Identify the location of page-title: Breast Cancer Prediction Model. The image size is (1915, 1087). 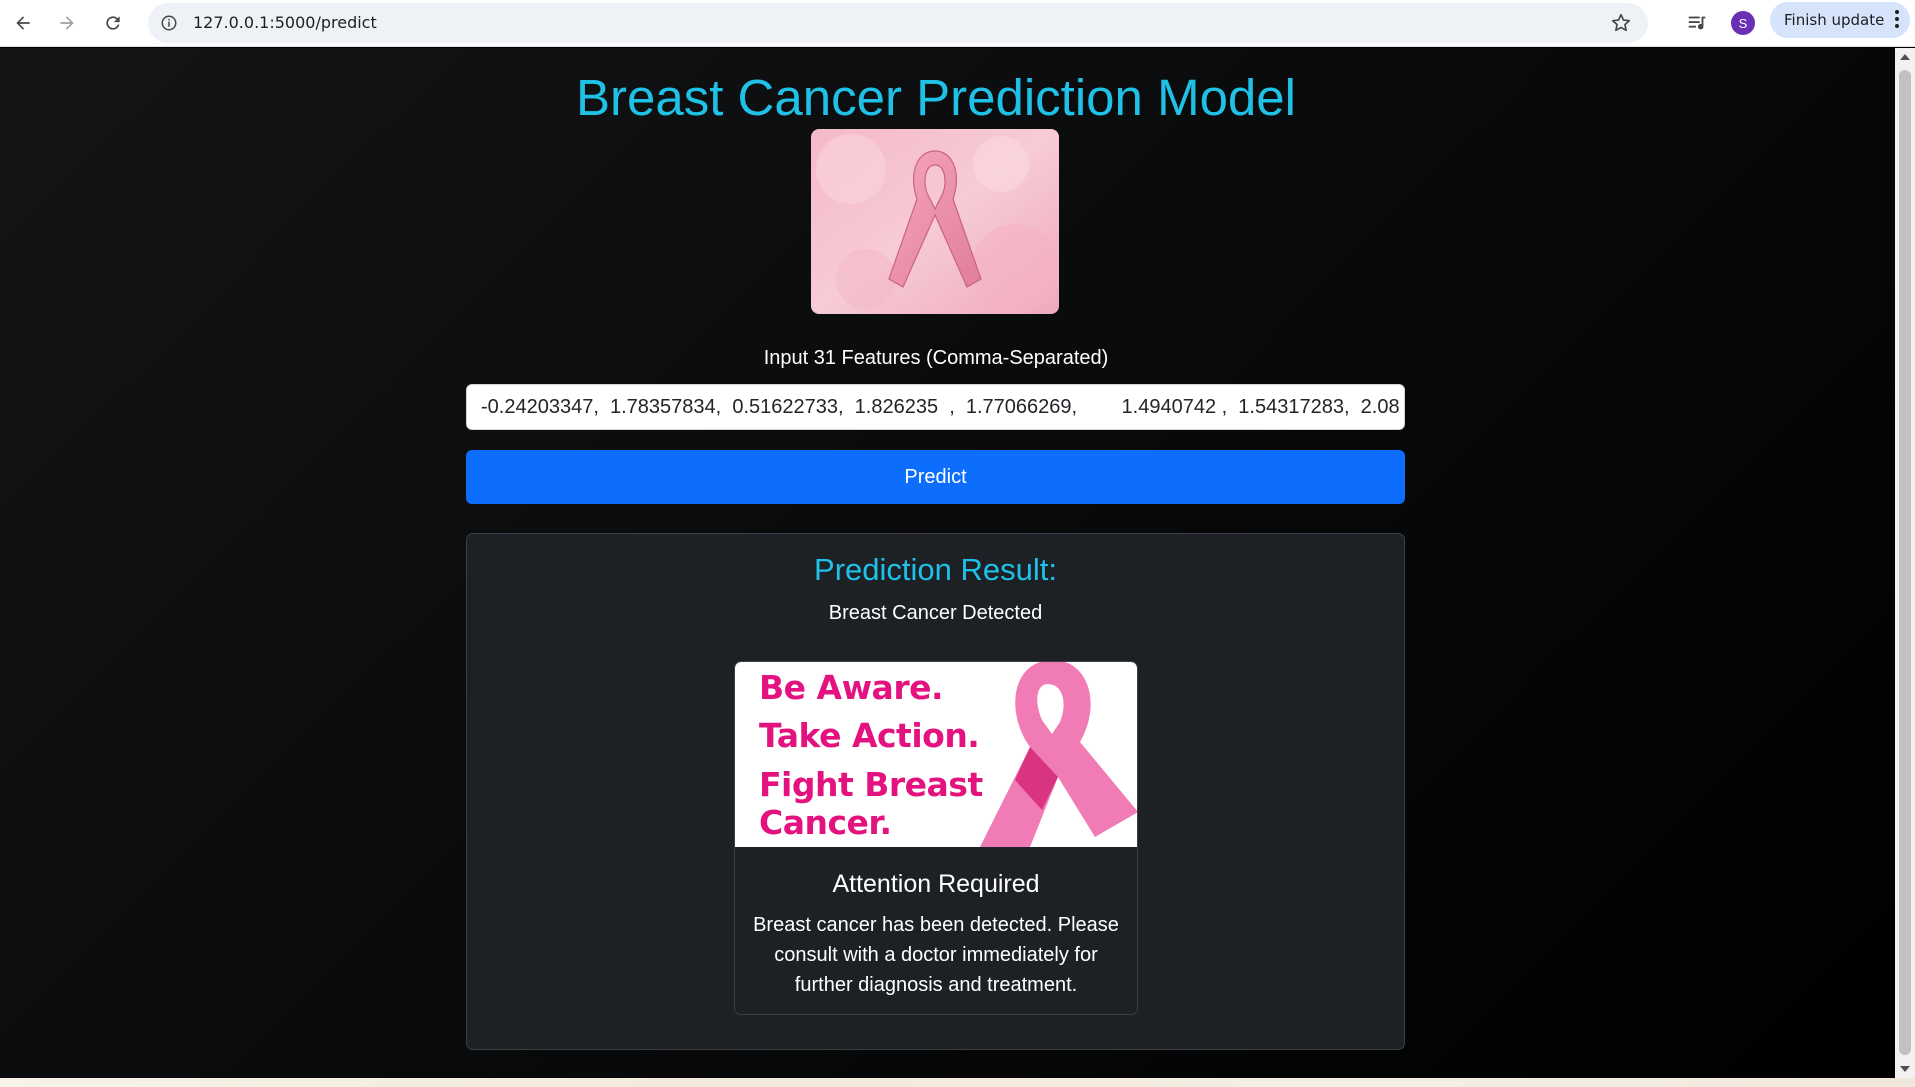
(935, 97).